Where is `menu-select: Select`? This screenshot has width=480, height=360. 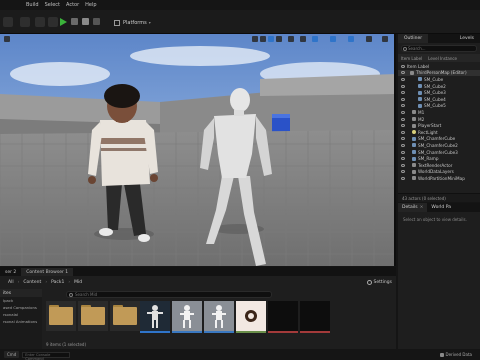
menu-select: Select is located at coordinates (52, 5).